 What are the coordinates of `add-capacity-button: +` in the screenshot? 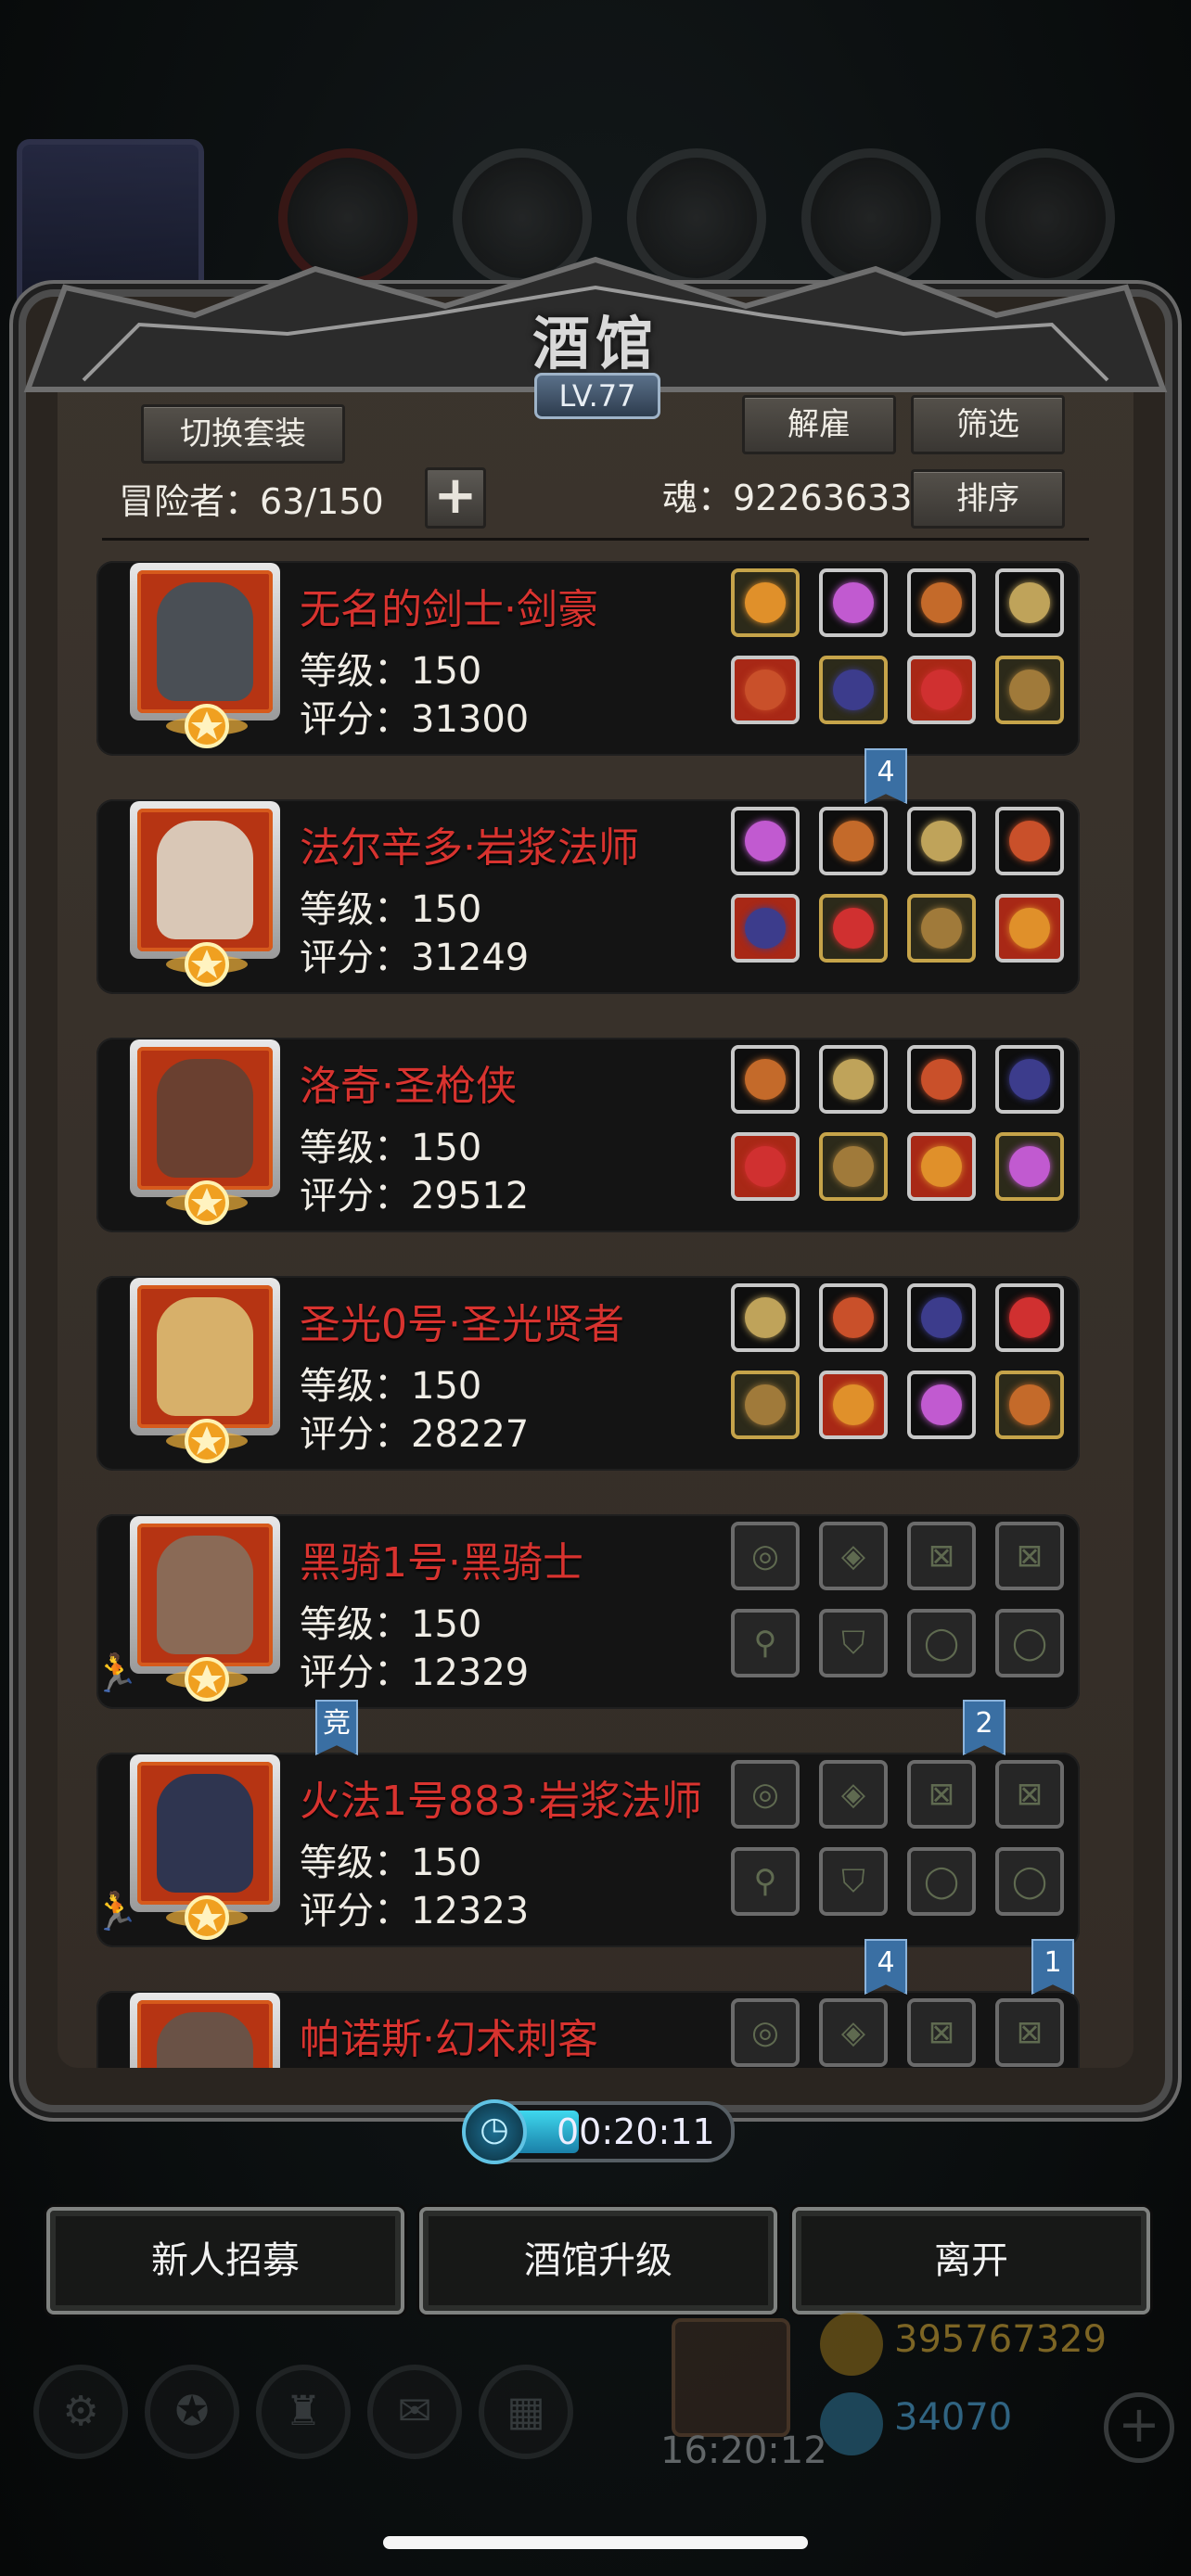 It's located at (455, 498).